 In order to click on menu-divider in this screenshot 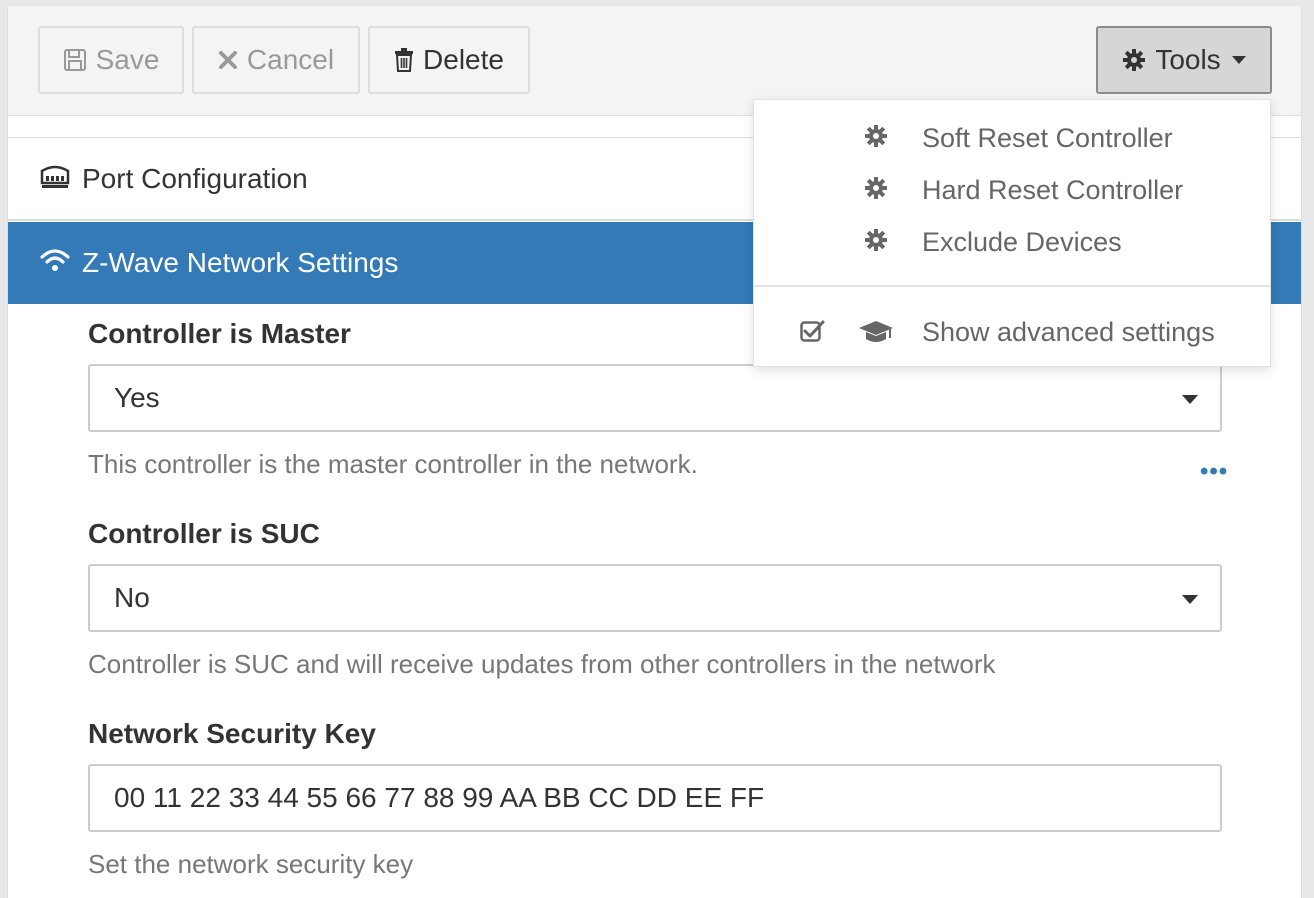, I will do `click(1012, 286)`.